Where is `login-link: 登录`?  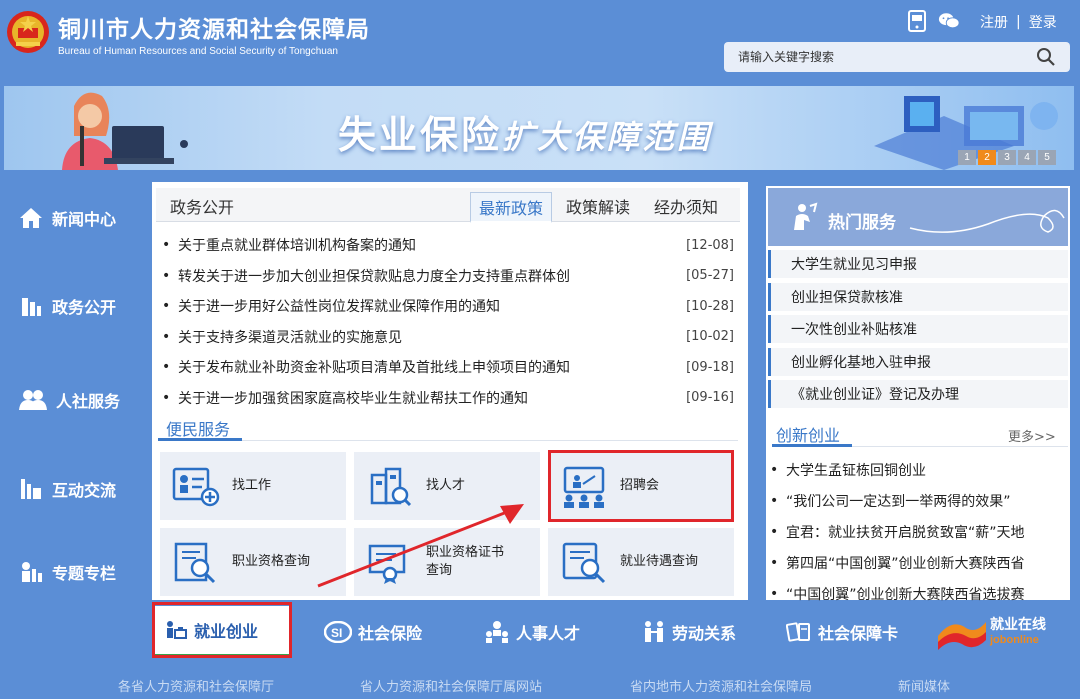 login-link: 登录 is located at coordinates (1043, 22).